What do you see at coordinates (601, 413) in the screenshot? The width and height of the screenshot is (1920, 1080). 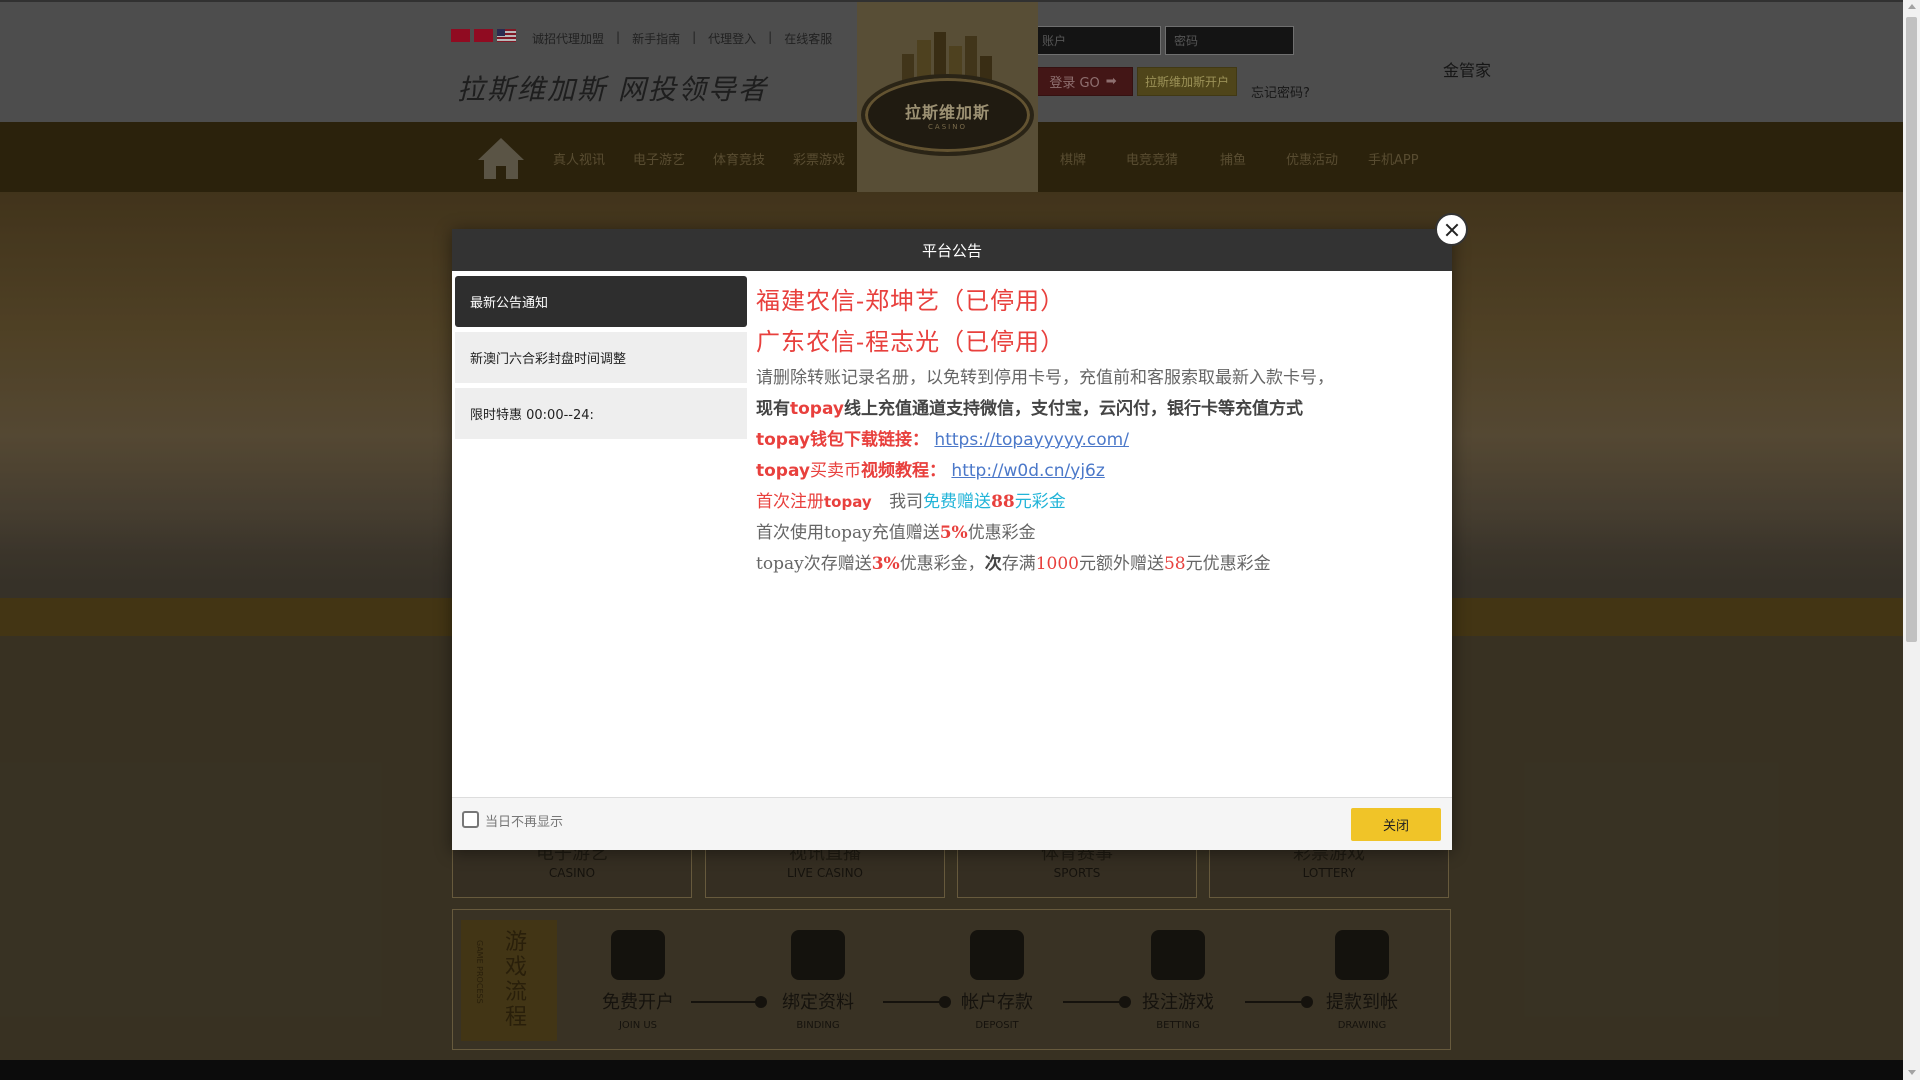 I see `tab-limited-offer: 限时特惠 00:00--24:` at bounding box center [601, 413].